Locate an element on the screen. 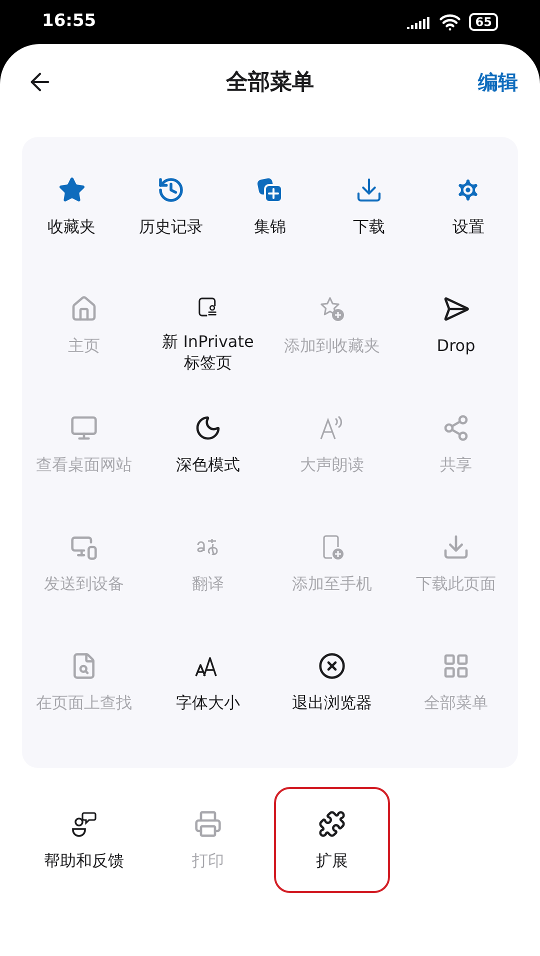 Image resolution: width=540 pixels, height=956 pixels. menu-item: Drop is located at coordinates (456, 315).